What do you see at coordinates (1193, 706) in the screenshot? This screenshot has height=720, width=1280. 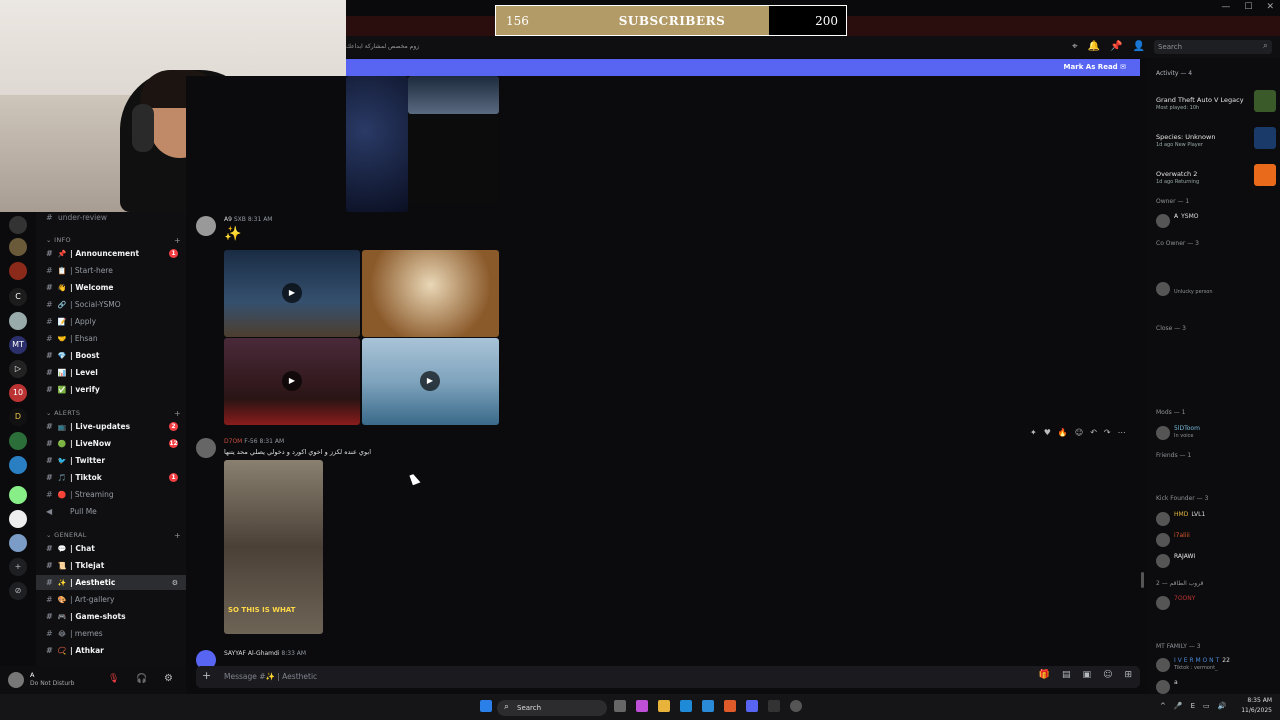 I see `language-icon: E` at bounding box center [1193, 706].